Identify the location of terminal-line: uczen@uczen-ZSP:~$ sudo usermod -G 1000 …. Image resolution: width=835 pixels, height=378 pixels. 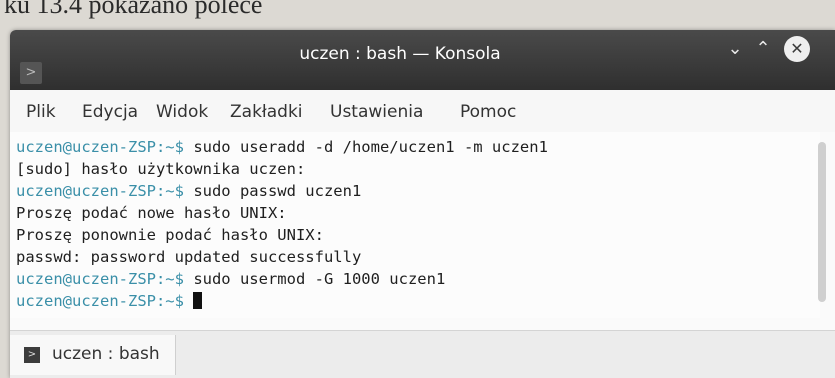
(230, 279).